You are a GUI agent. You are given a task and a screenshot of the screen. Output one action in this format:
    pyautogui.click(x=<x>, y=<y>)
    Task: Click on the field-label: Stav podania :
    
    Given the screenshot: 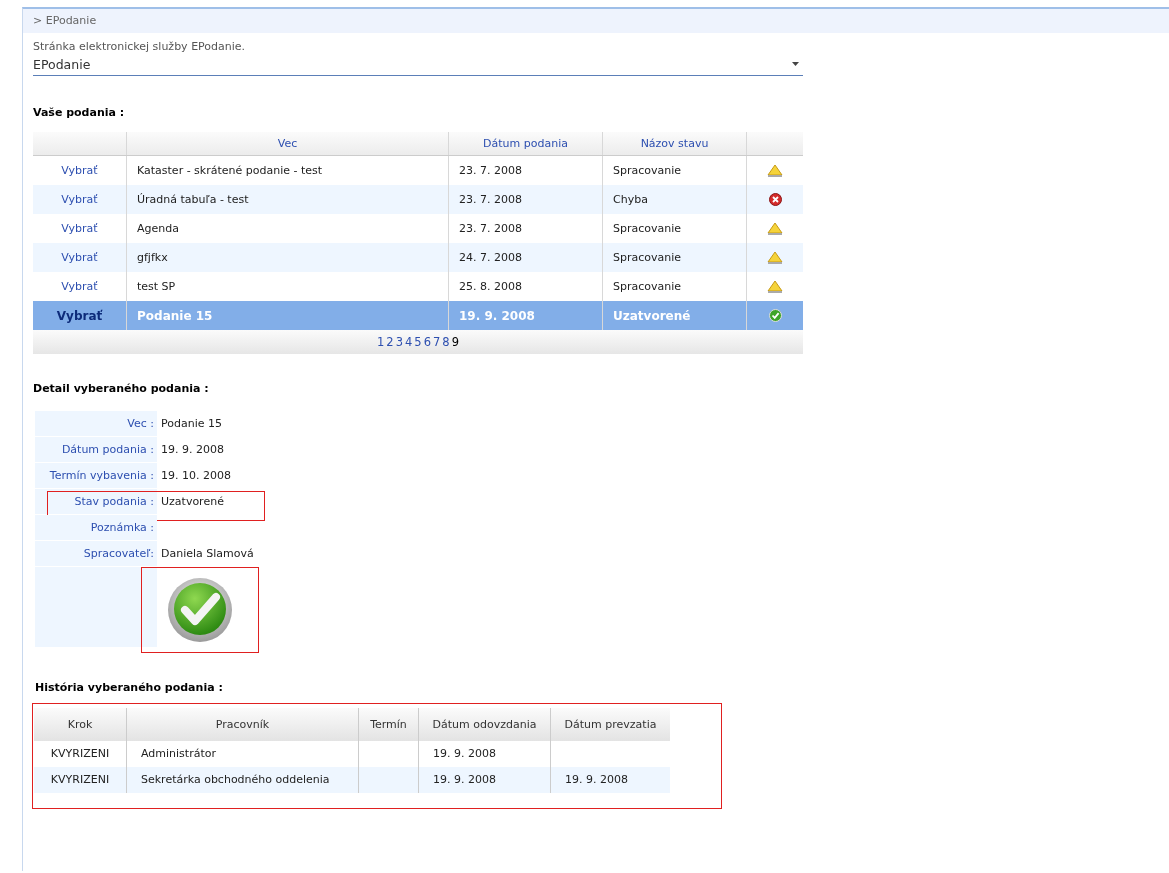 What is the action you would take?
    pyautogui.click(x=96, y=501)
    